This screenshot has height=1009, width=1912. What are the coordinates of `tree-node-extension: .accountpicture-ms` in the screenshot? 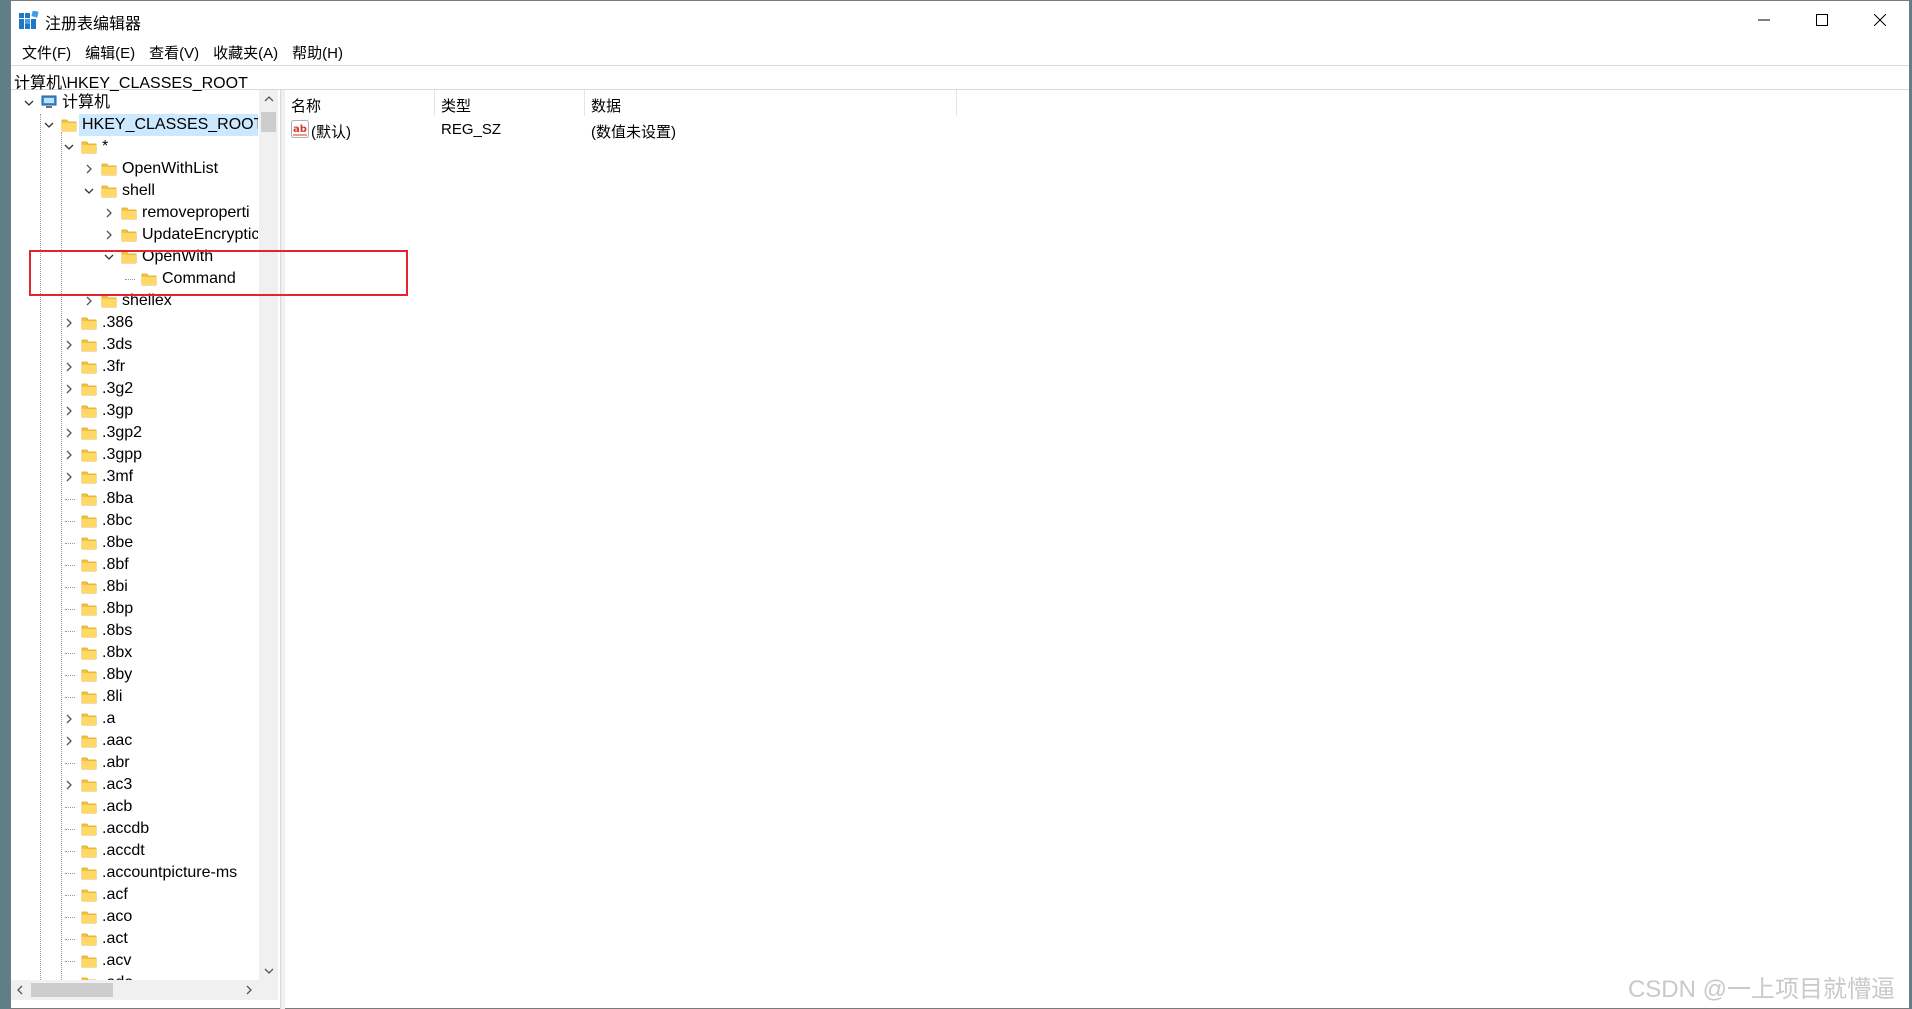 It's located at (134, 873).